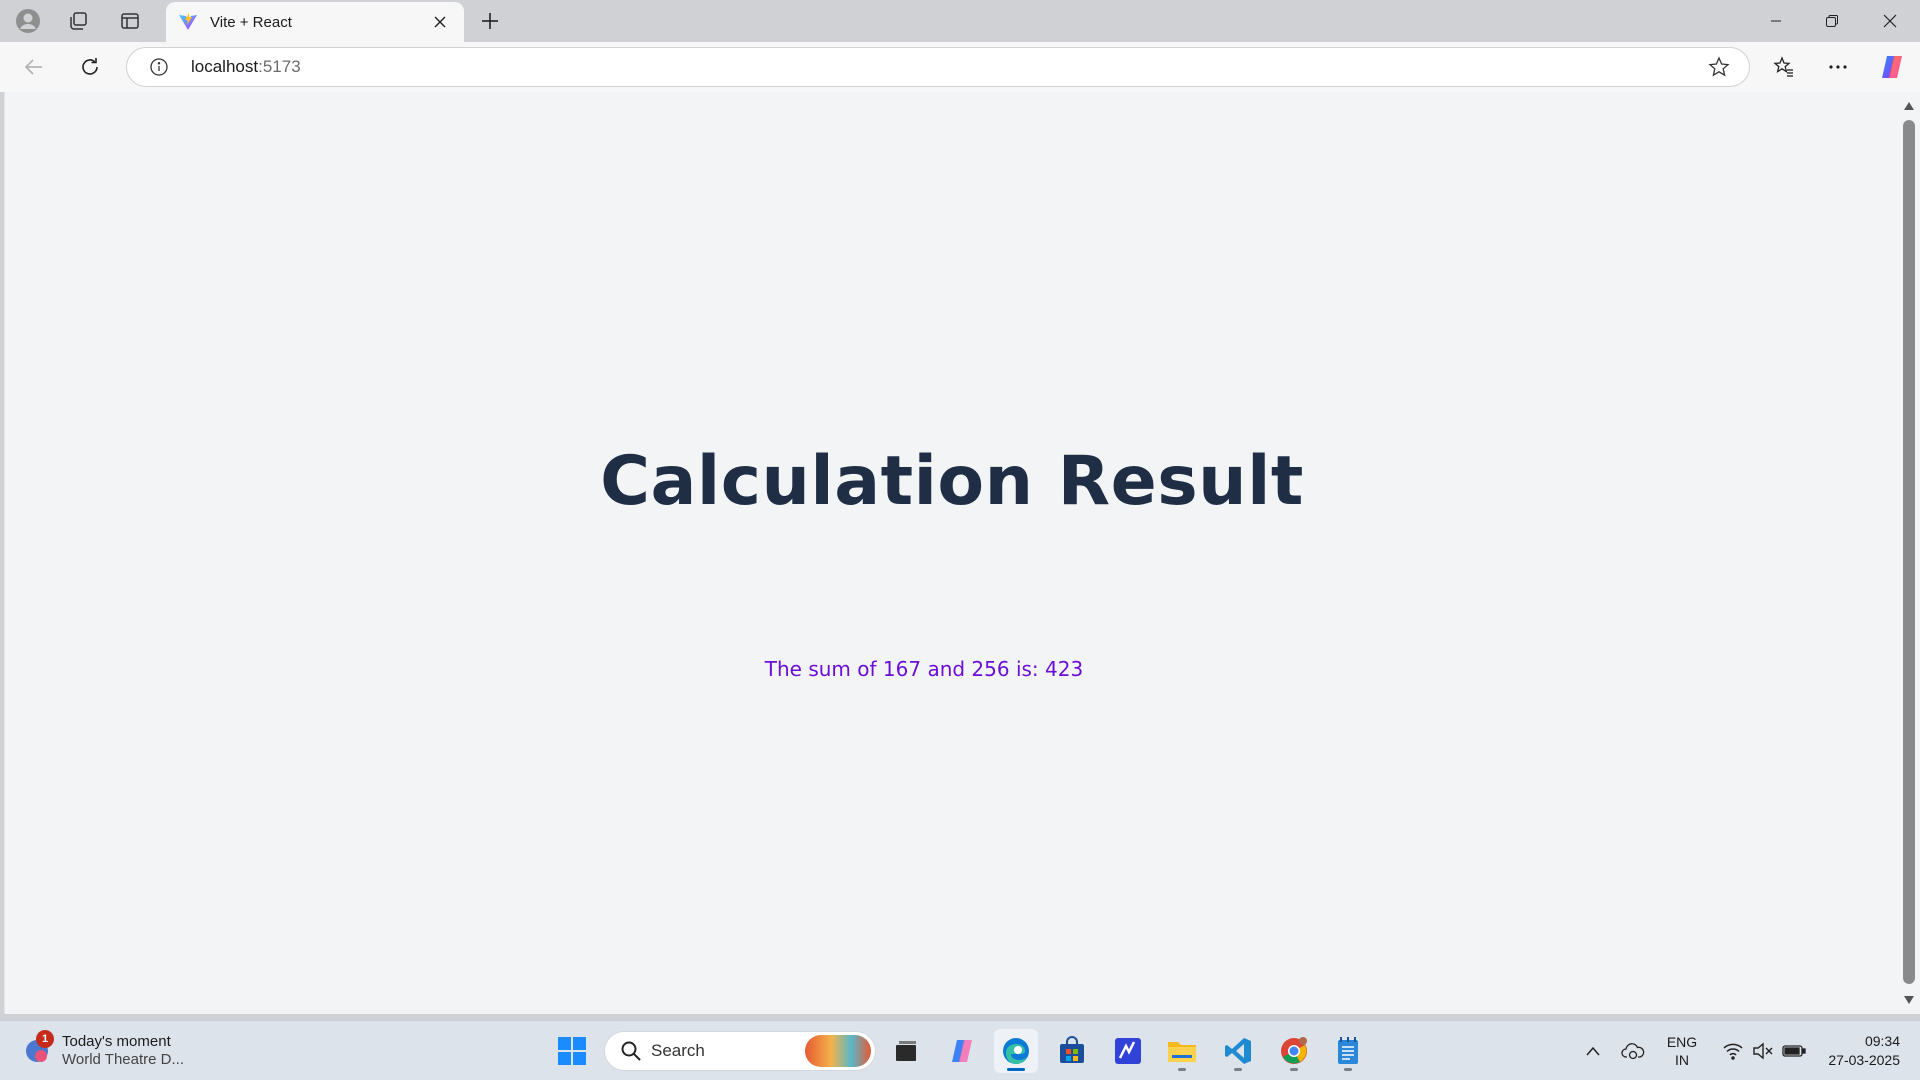 Image resolution: width=1920 pixels, height=1080 pixels. I want to click on edge-icon, so click(1016, 1051).